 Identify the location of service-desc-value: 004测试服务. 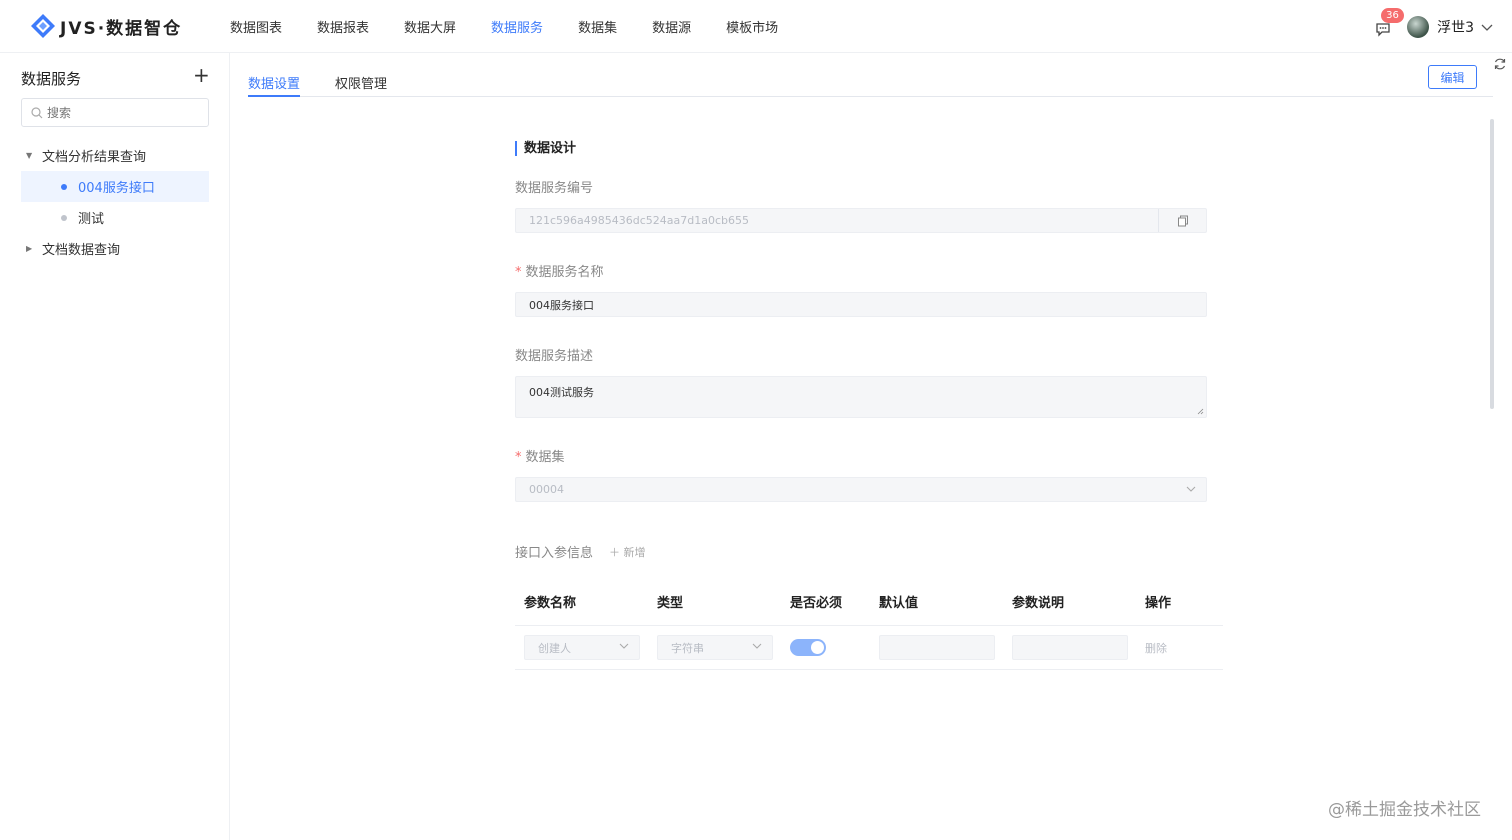
(561, 392).